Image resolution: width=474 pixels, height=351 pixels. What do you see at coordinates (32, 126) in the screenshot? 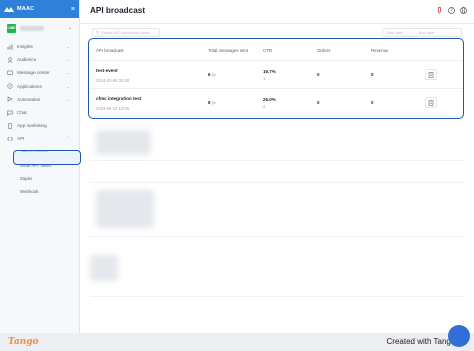
I see `sidebar-item-label: App marketing` at bounding box center [32, 126].